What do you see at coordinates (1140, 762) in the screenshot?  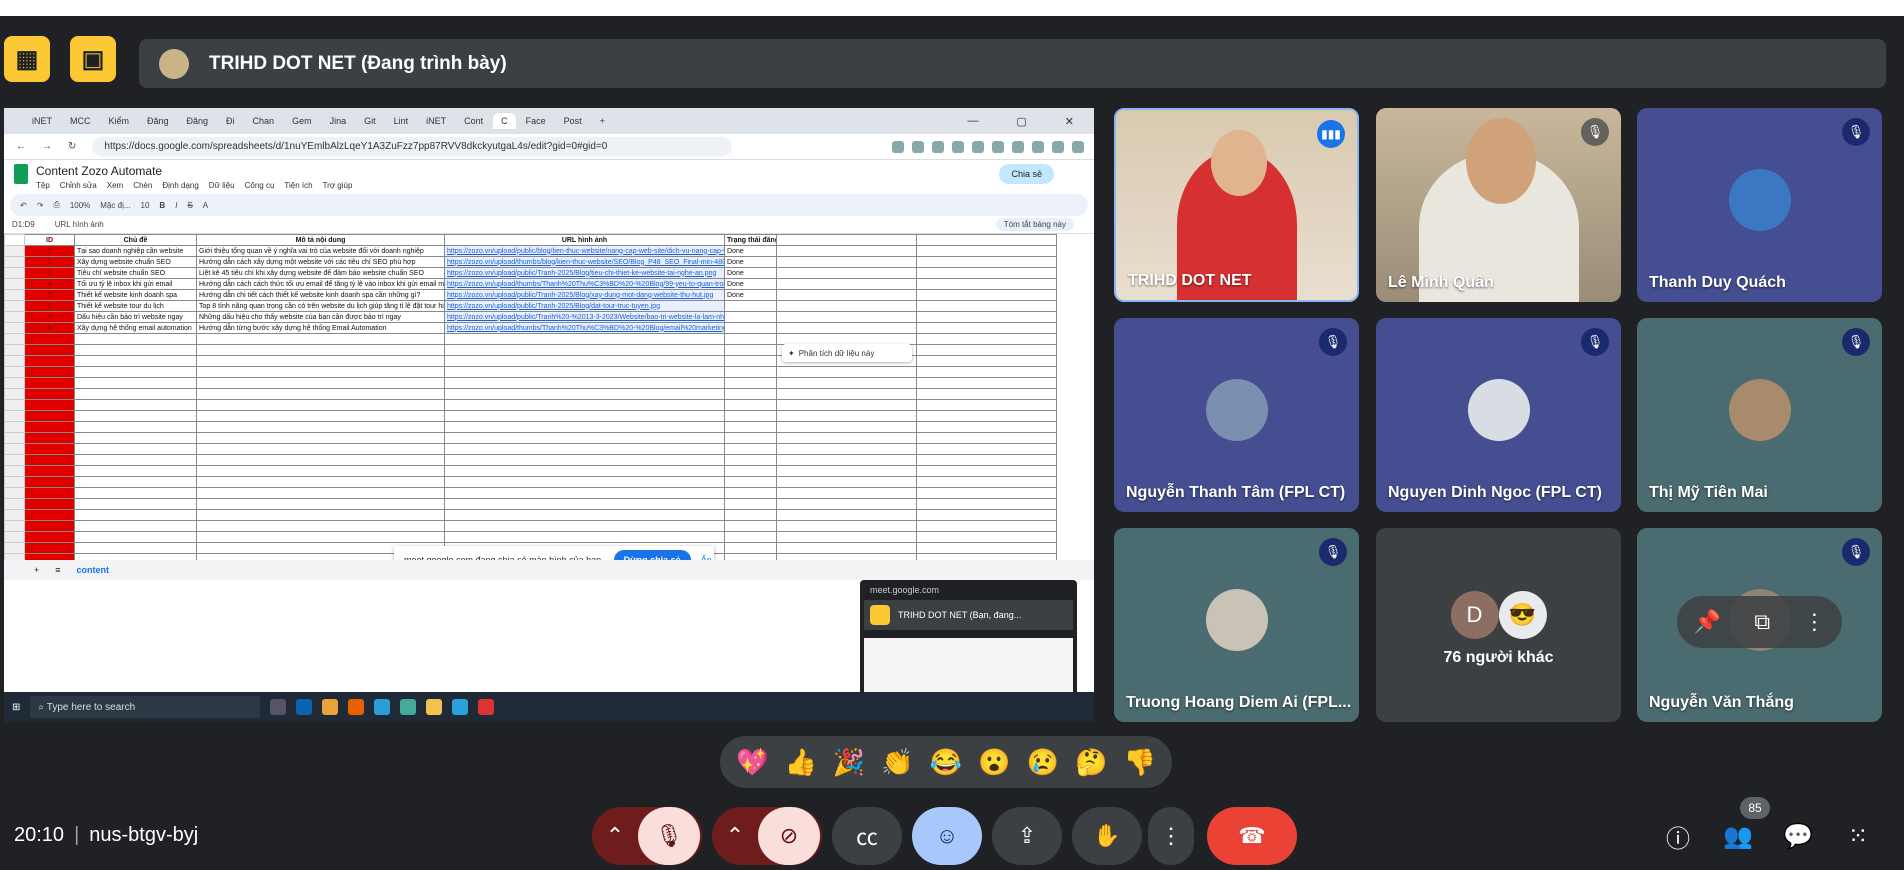 I see `reaction-thumbs-down-icon: 👎` at bounding box center [1140, 762].